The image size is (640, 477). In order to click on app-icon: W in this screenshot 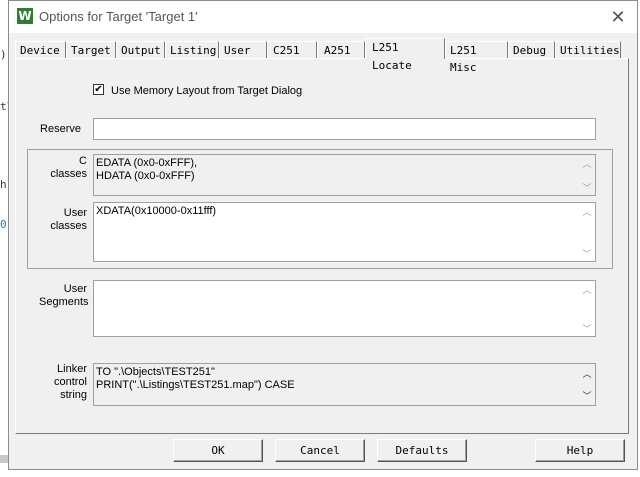, I will do `click(25, 16)`.